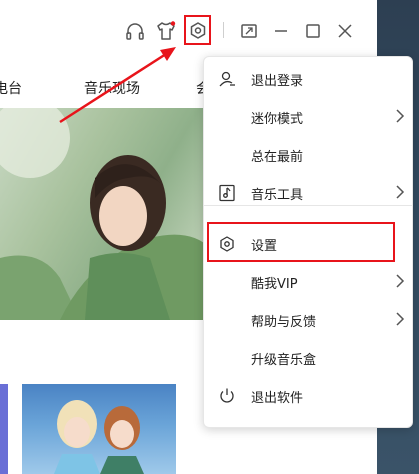  Describe the element at coordinates (308, 396) in the screenshot. I see `menu-item-exit-app: 退出软件` at that location.